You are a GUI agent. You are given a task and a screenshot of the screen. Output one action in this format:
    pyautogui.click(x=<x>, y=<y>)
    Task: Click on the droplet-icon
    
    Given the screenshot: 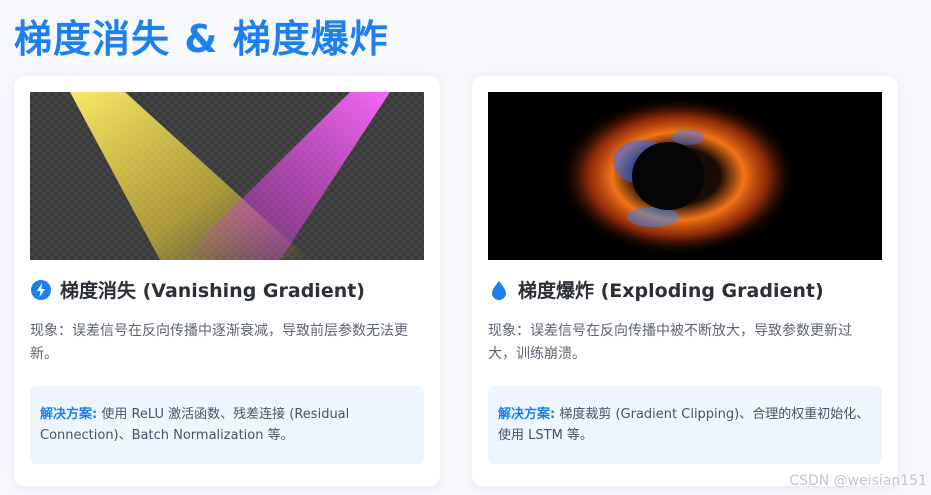 What is the action you would take?
    pyautogui.click(x=499, y=290)
    